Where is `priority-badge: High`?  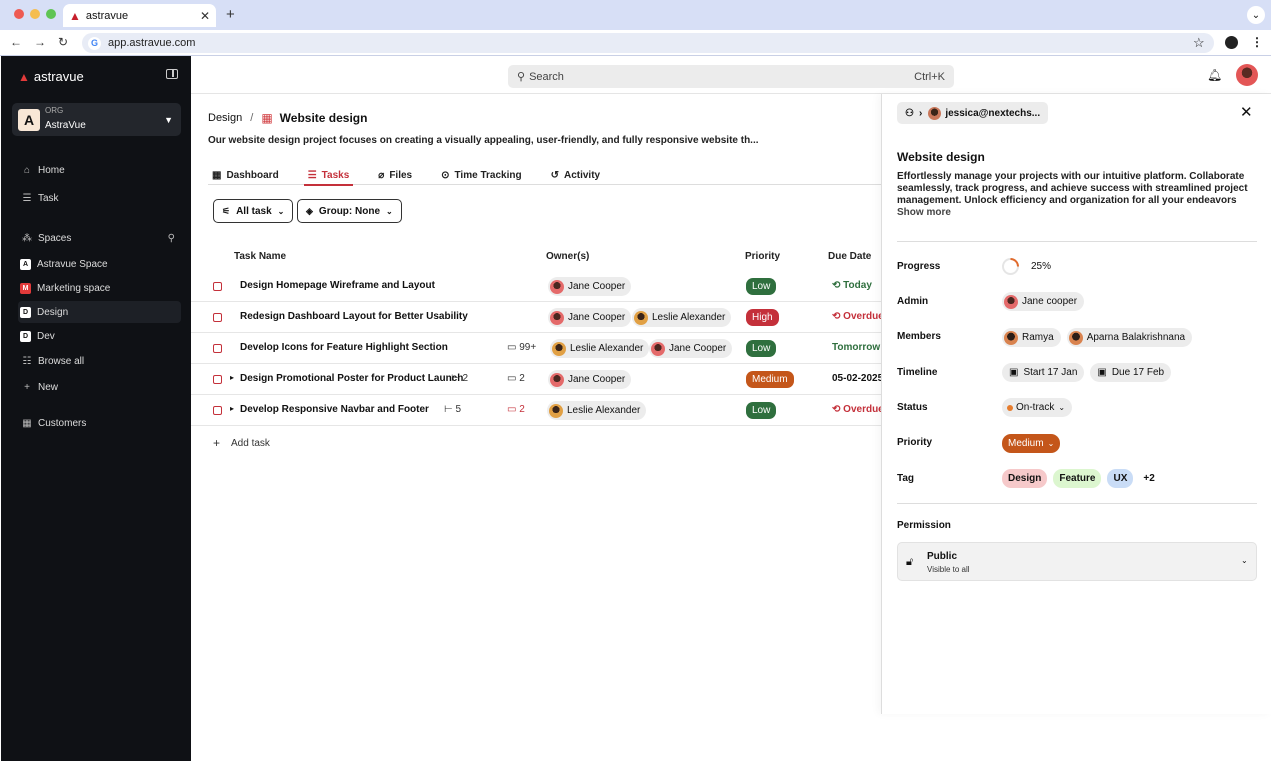 priority-badge: High is located at coordinates (762, 317).